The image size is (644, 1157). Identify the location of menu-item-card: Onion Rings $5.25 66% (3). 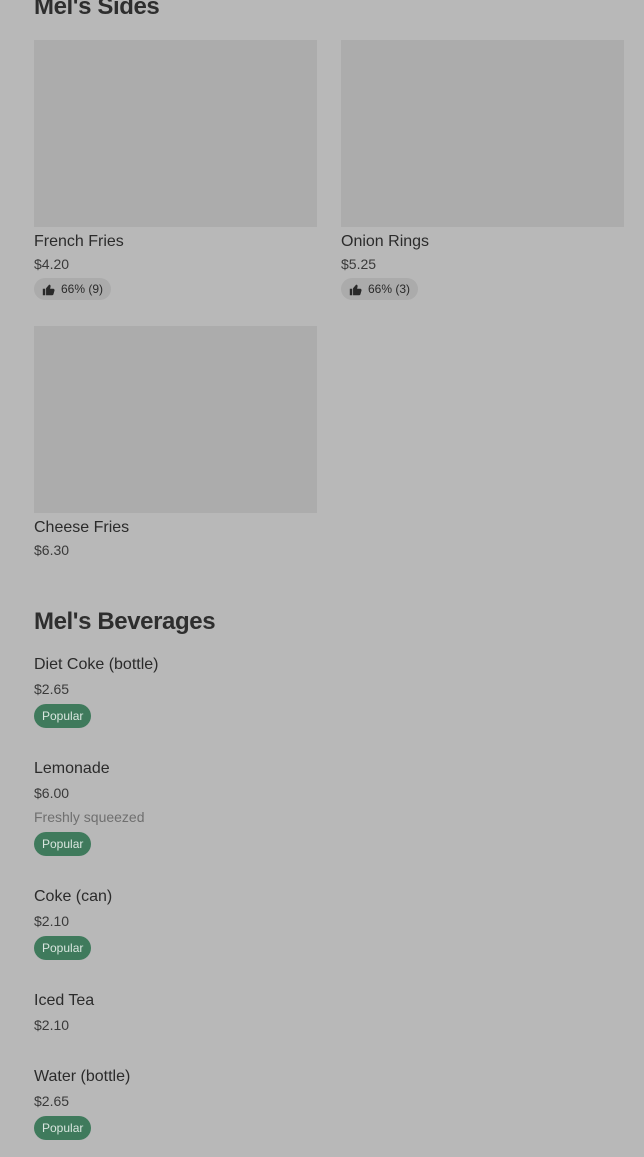
(482, 170).